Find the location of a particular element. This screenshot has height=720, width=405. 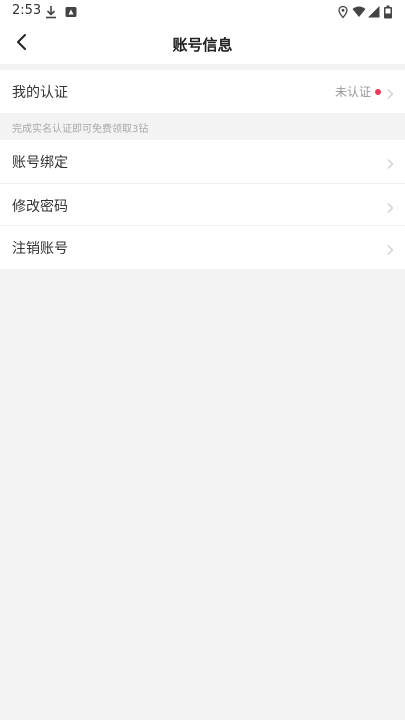

signal-icon is located at coordinates (374, 11).